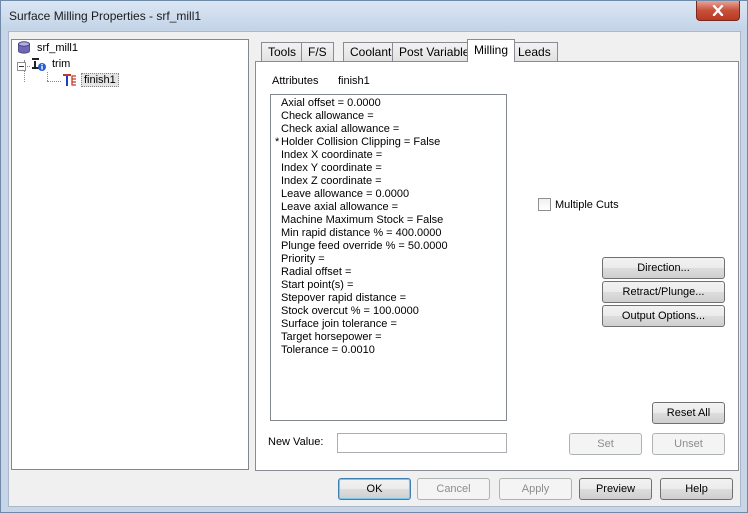 The image size is (748, 513). I want to click on attribute-text: Target horsepower =, so click(331, 337).